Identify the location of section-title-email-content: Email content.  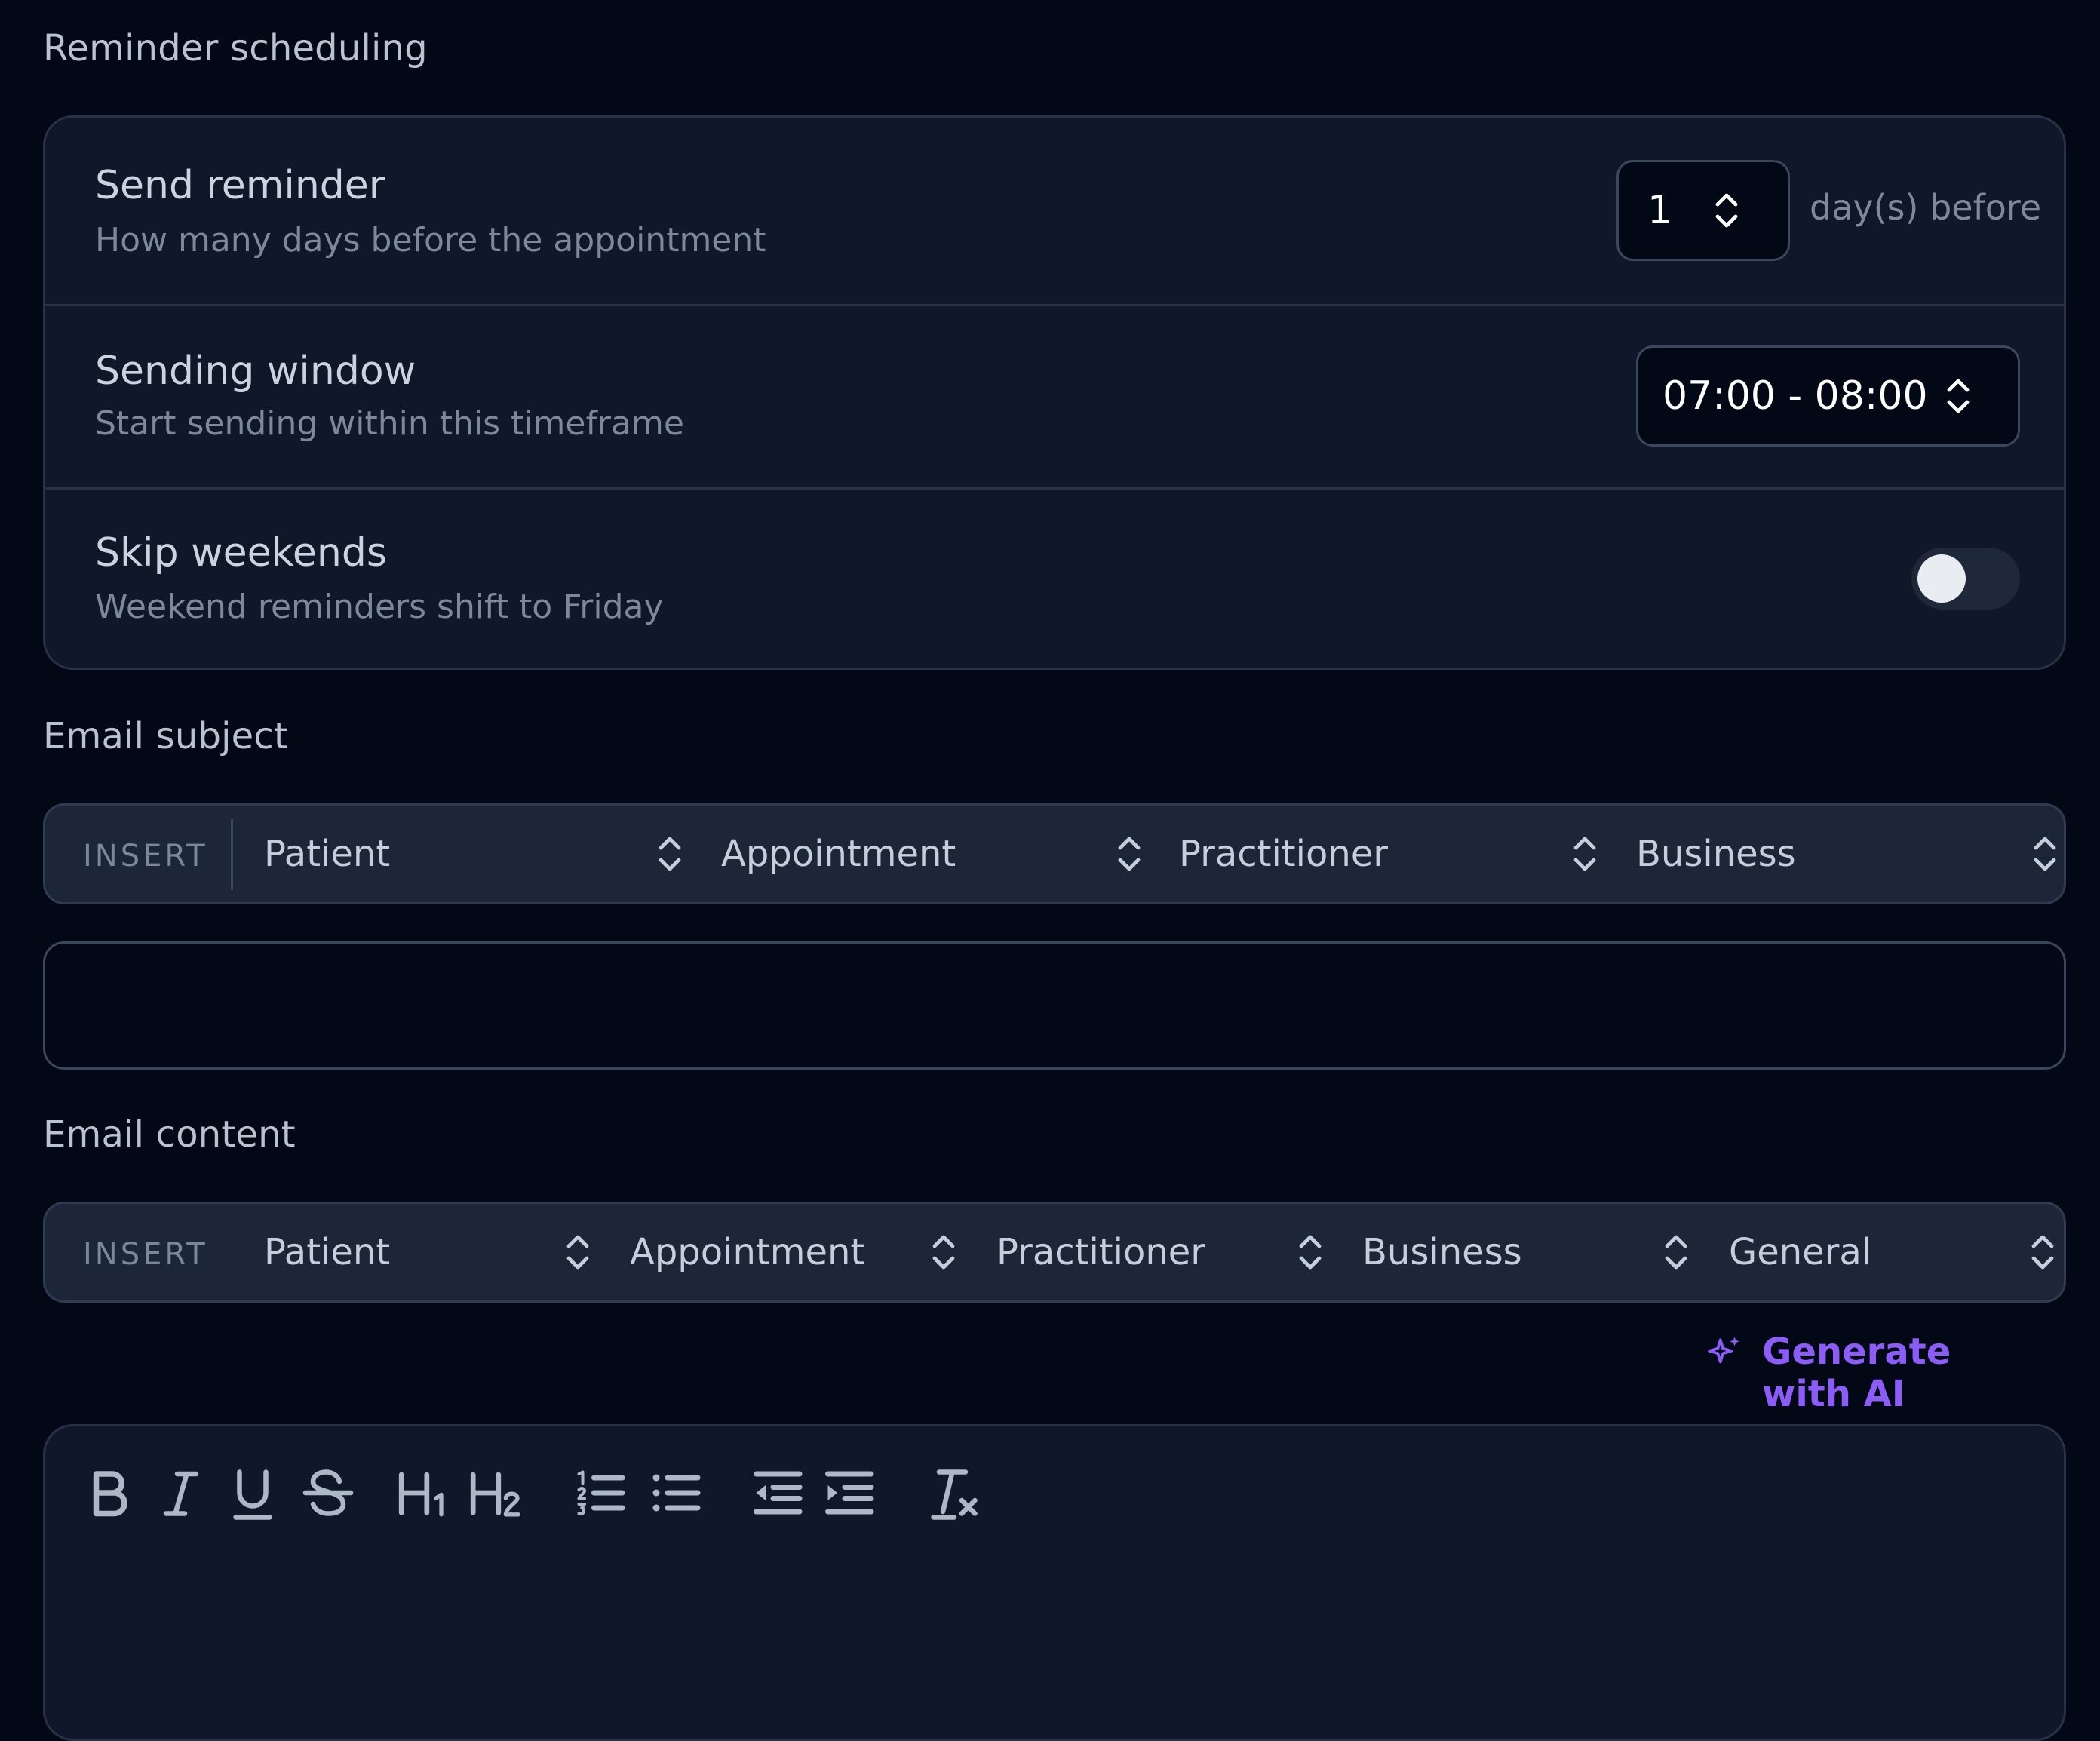
(169, 1134).